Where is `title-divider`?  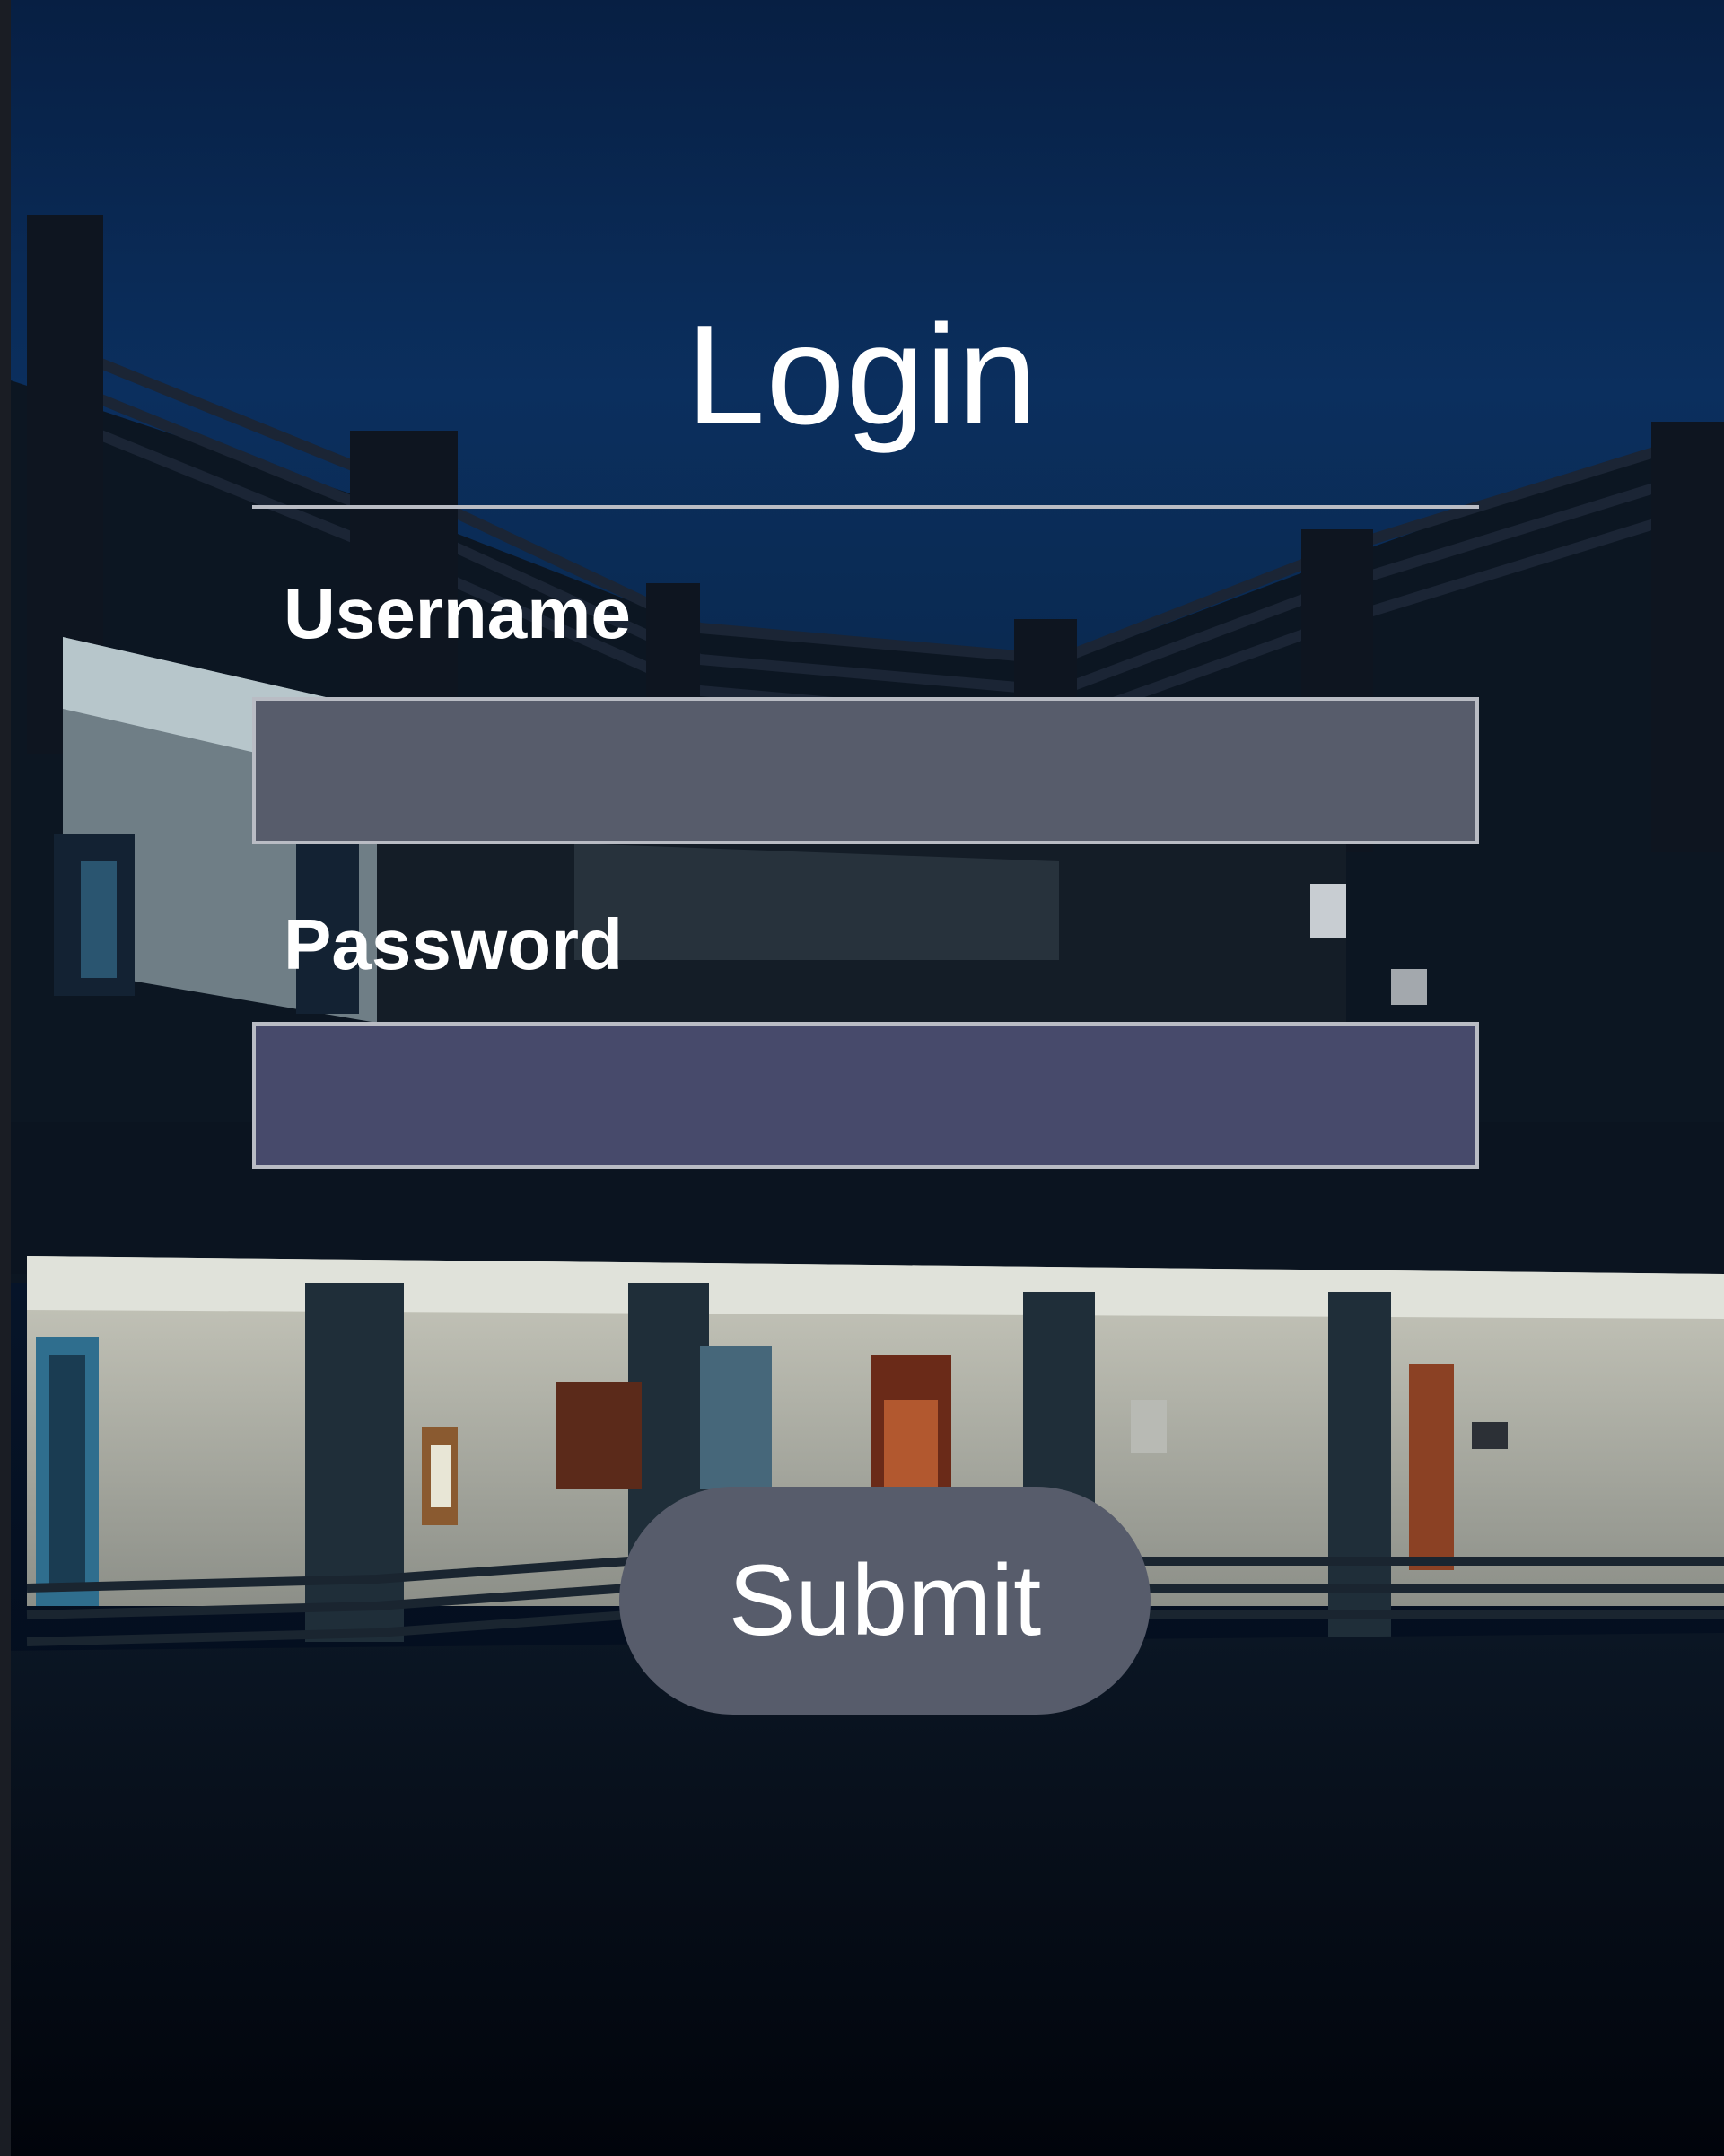 title-divider is located at coordinates (866, 507).